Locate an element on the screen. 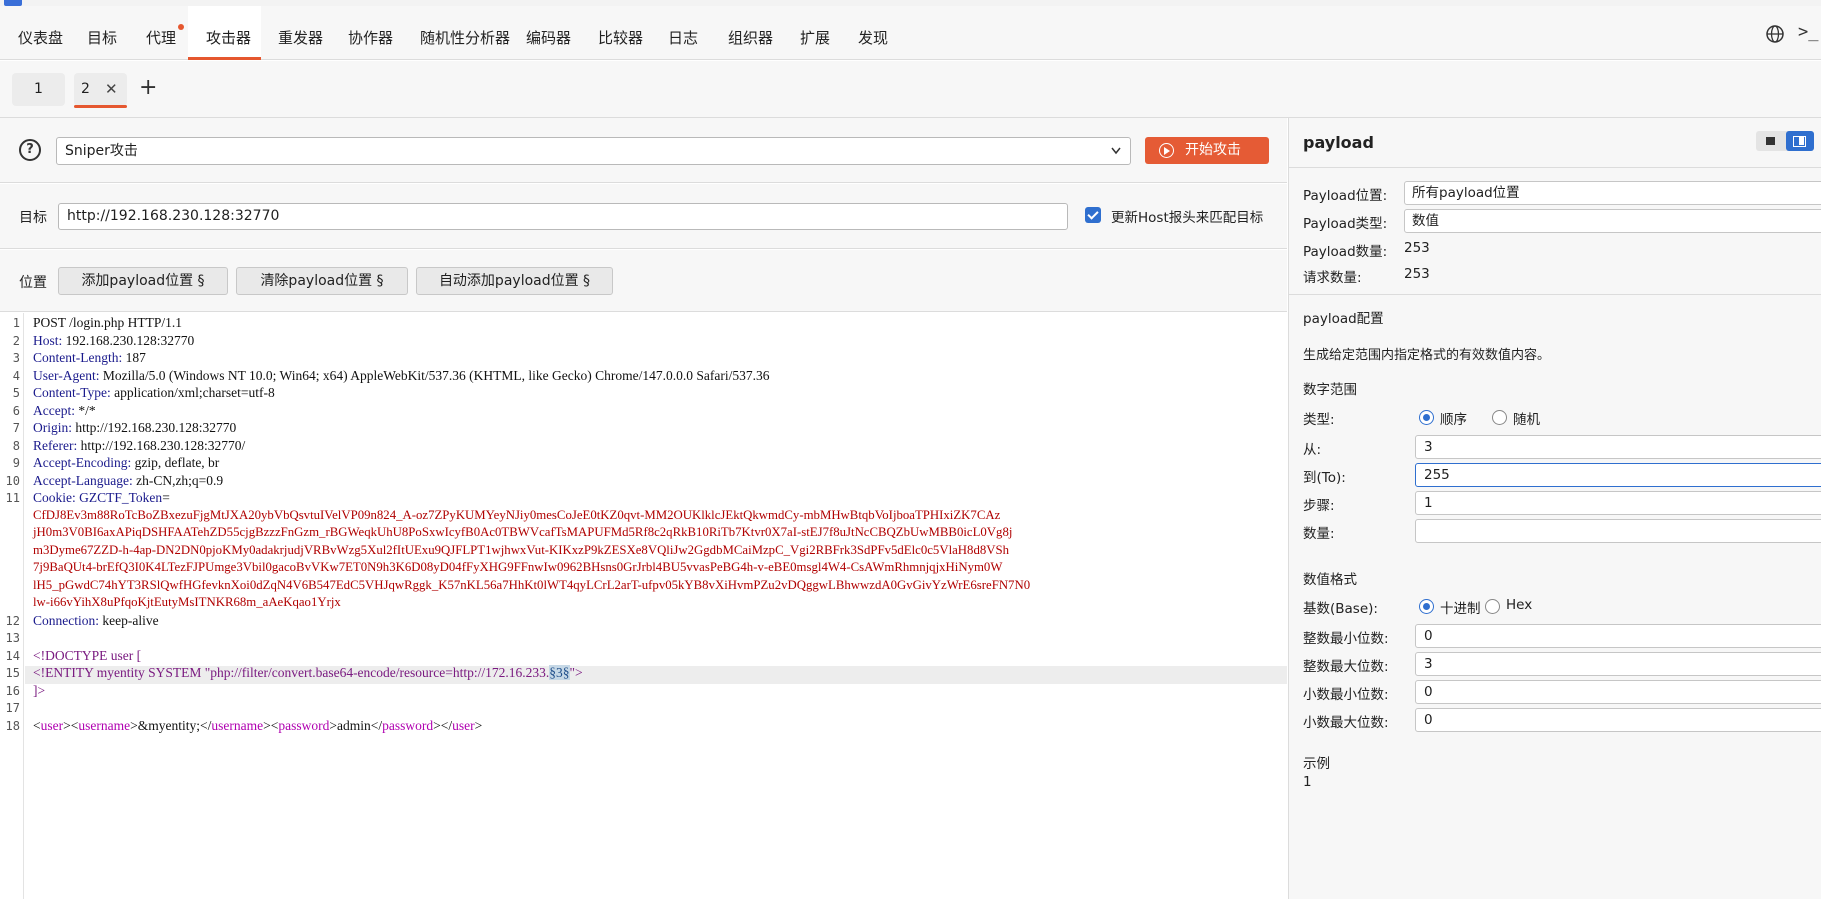  payload-title: payload is located at coordinates (1338, 142).